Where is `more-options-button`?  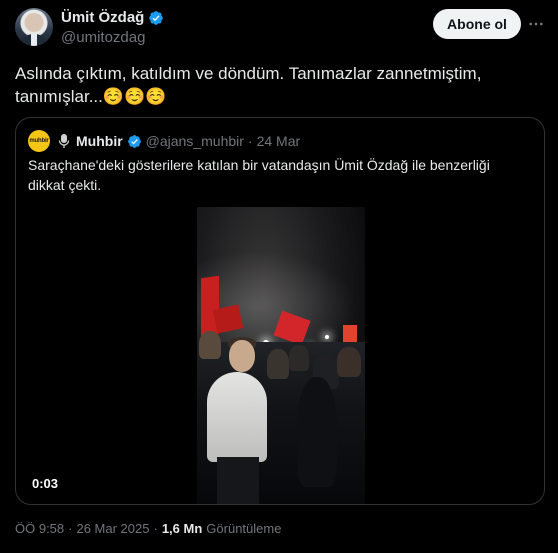 more-options-button is located at coordinates (536, 24).